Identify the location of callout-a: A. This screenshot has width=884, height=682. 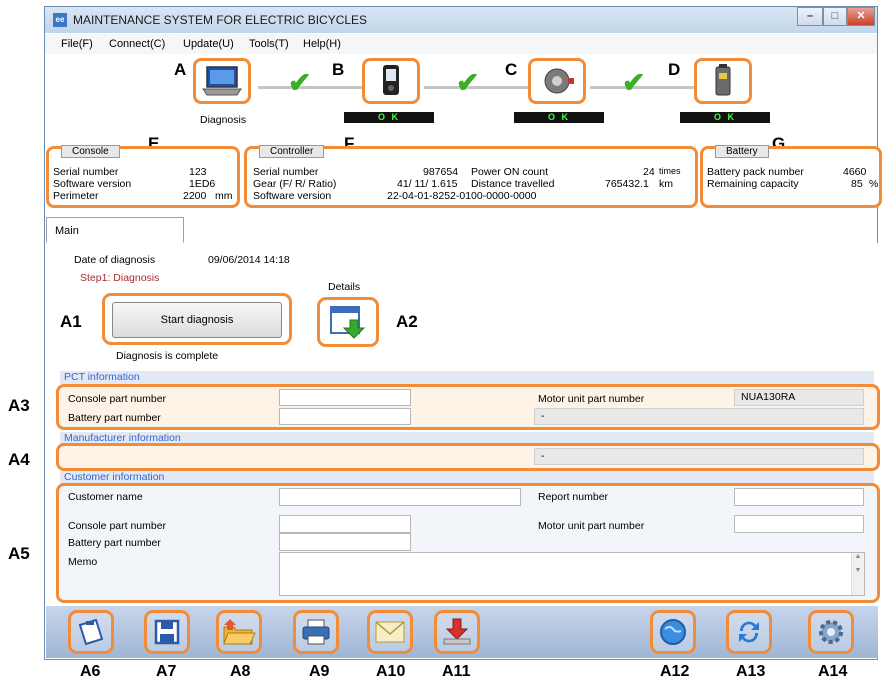
(180, 69).